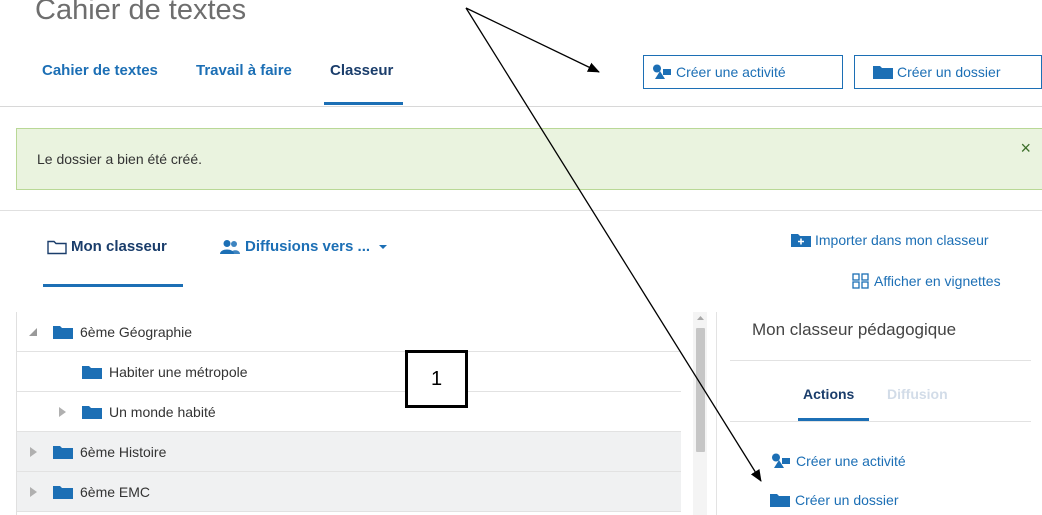 The height and width of the screenshot is (515, 1042). What do you see at coordinates (361, 70) in the screenshot?
I see `tab-classeur: Classeur` at bounding box center [361, 70].